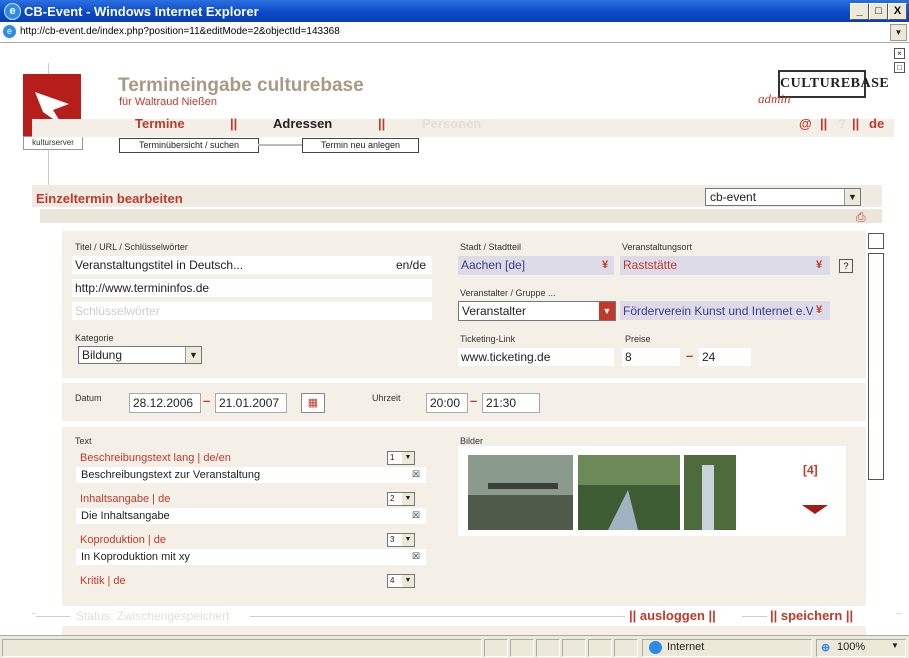  I want to click on status-text-cell, so click(242, 648).